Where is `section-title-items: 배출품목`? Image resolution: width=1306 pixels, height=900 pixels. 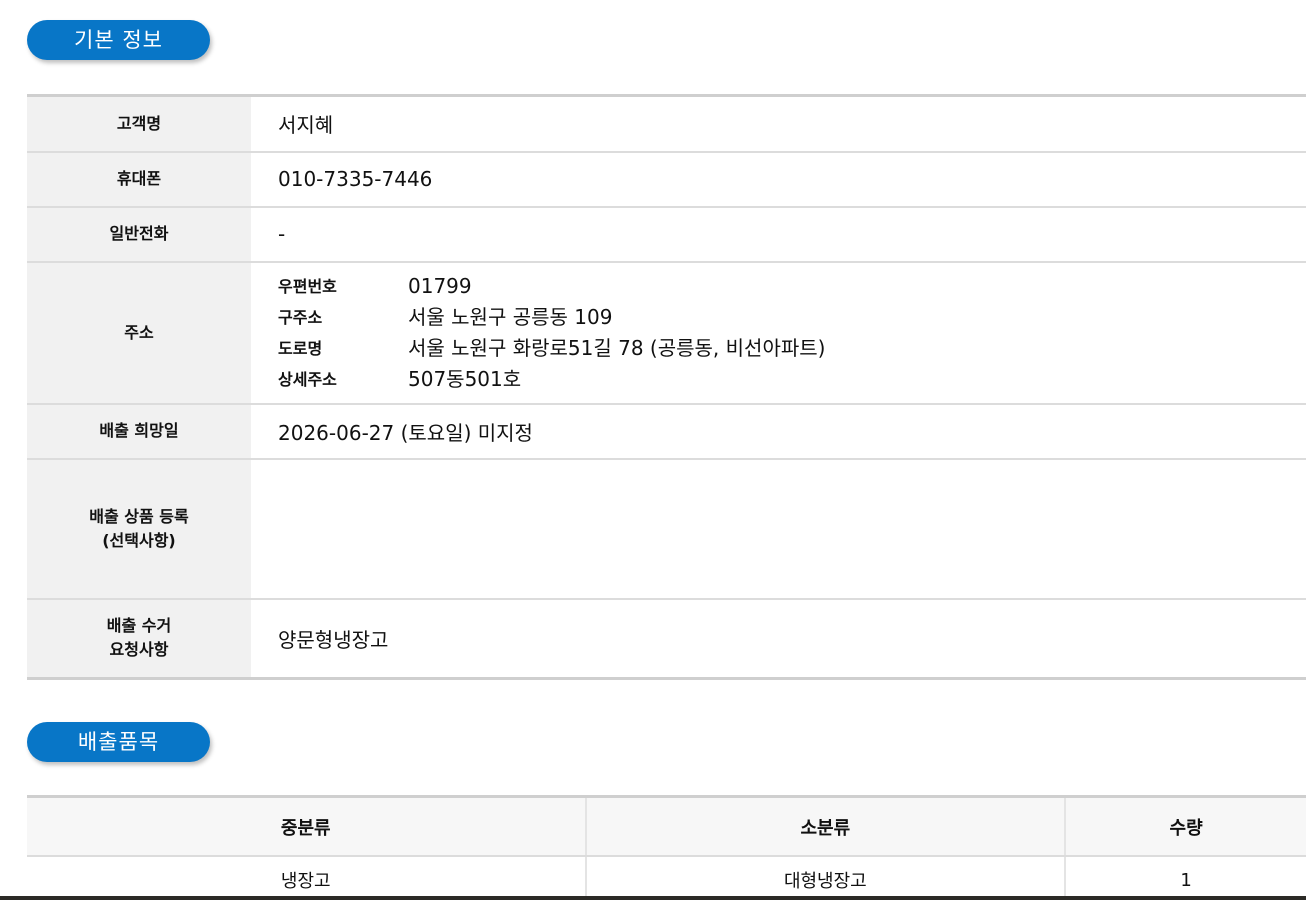
section-title-items: 배출품목 is located at coordinates (118, 742).